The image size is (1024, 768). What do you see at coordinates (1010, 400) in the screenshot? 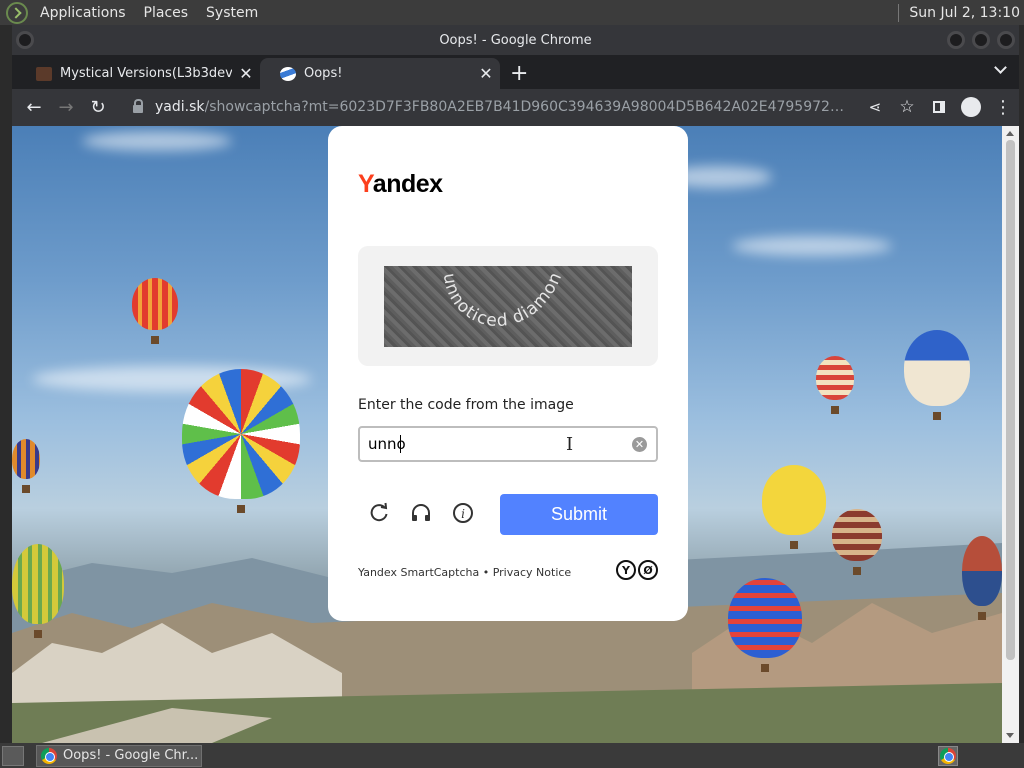
I see `scroll-thumb` at bounding box center [1010, 400].